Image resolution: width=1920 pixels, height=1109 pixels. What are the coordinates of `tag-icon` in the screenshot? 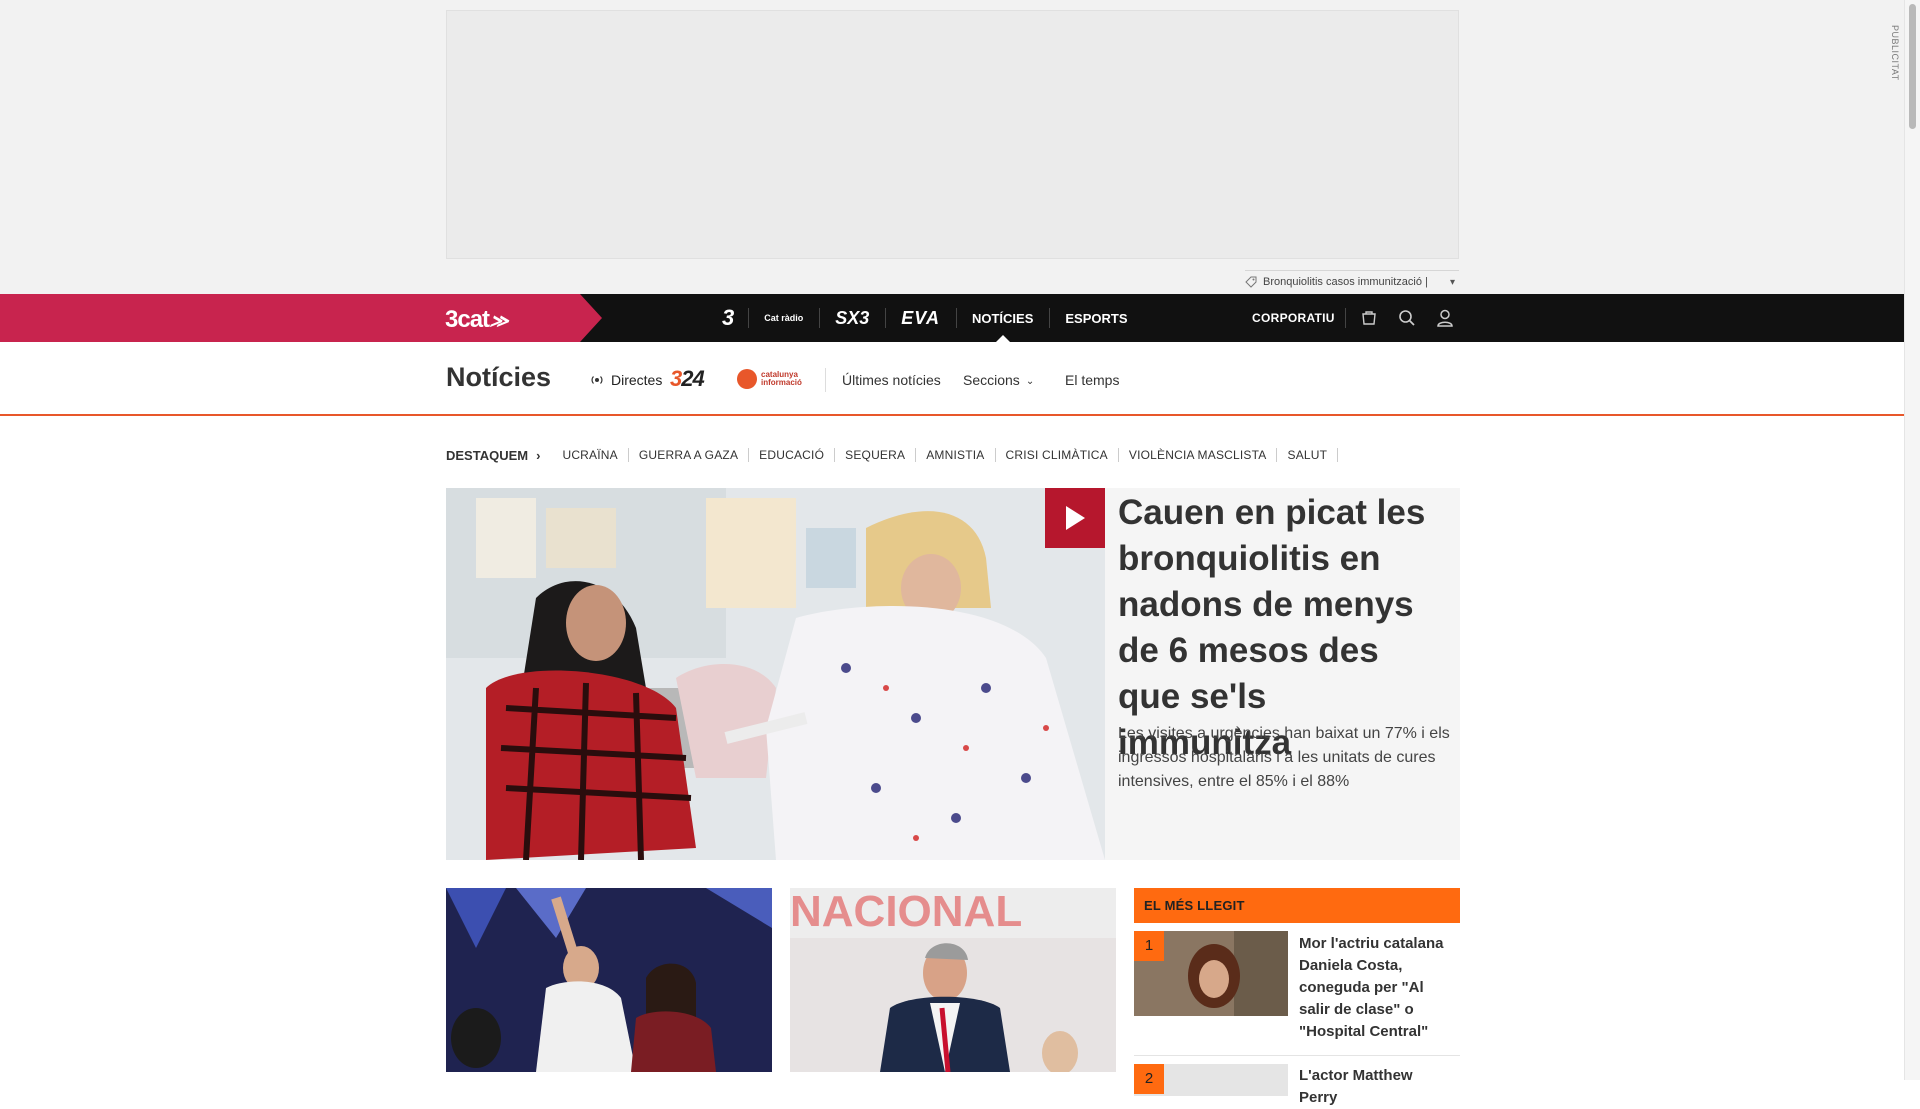 It's located at (1251, 282).